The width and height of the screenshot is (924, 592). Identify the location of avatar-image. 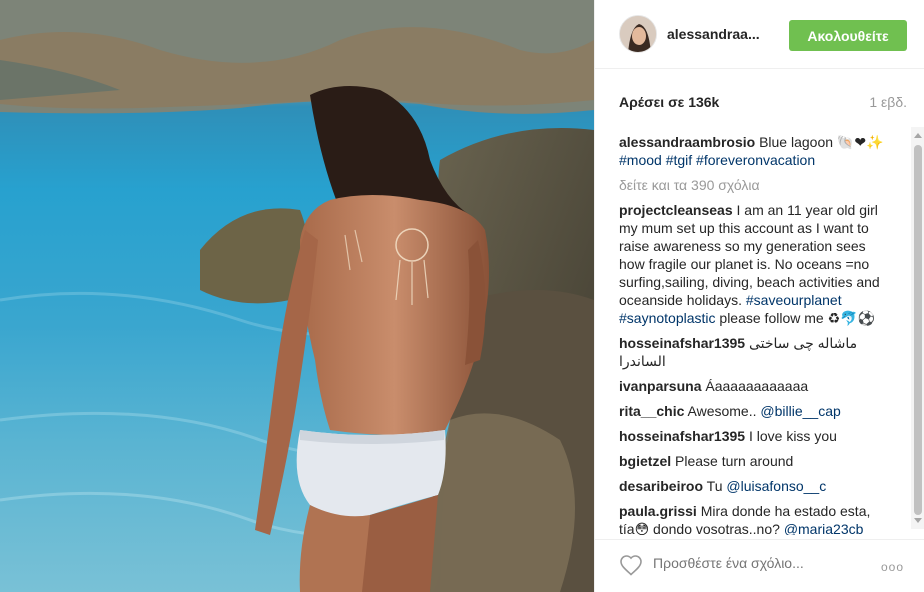
(638, 34).